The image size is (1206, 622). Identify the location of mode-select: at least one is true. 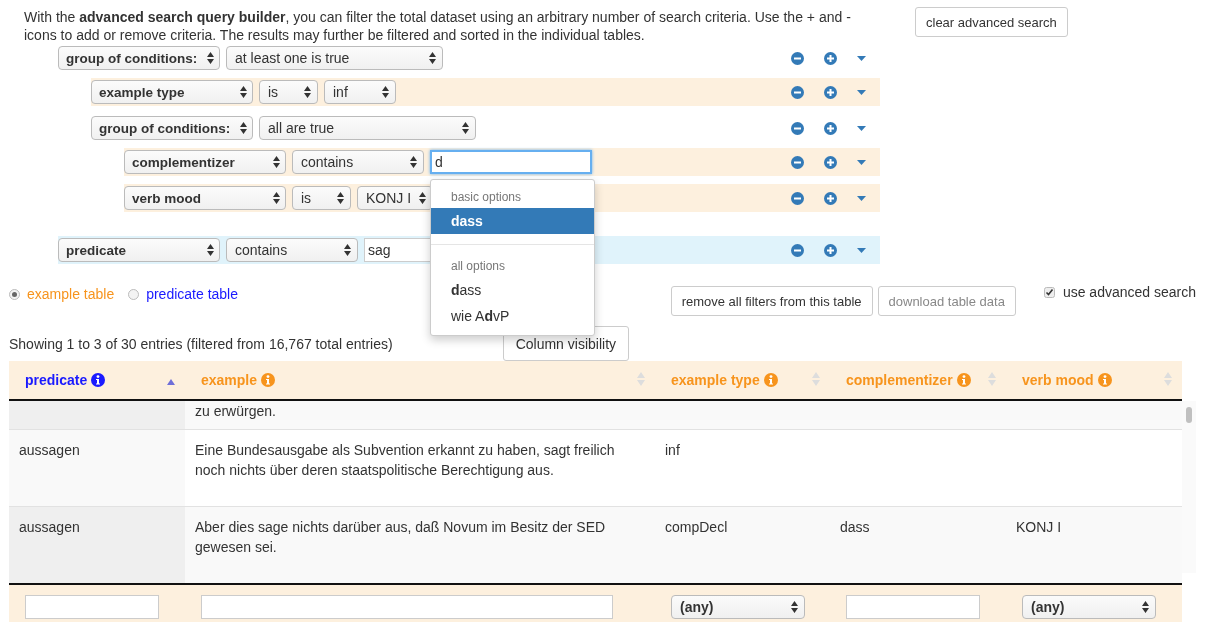
(334, 58).